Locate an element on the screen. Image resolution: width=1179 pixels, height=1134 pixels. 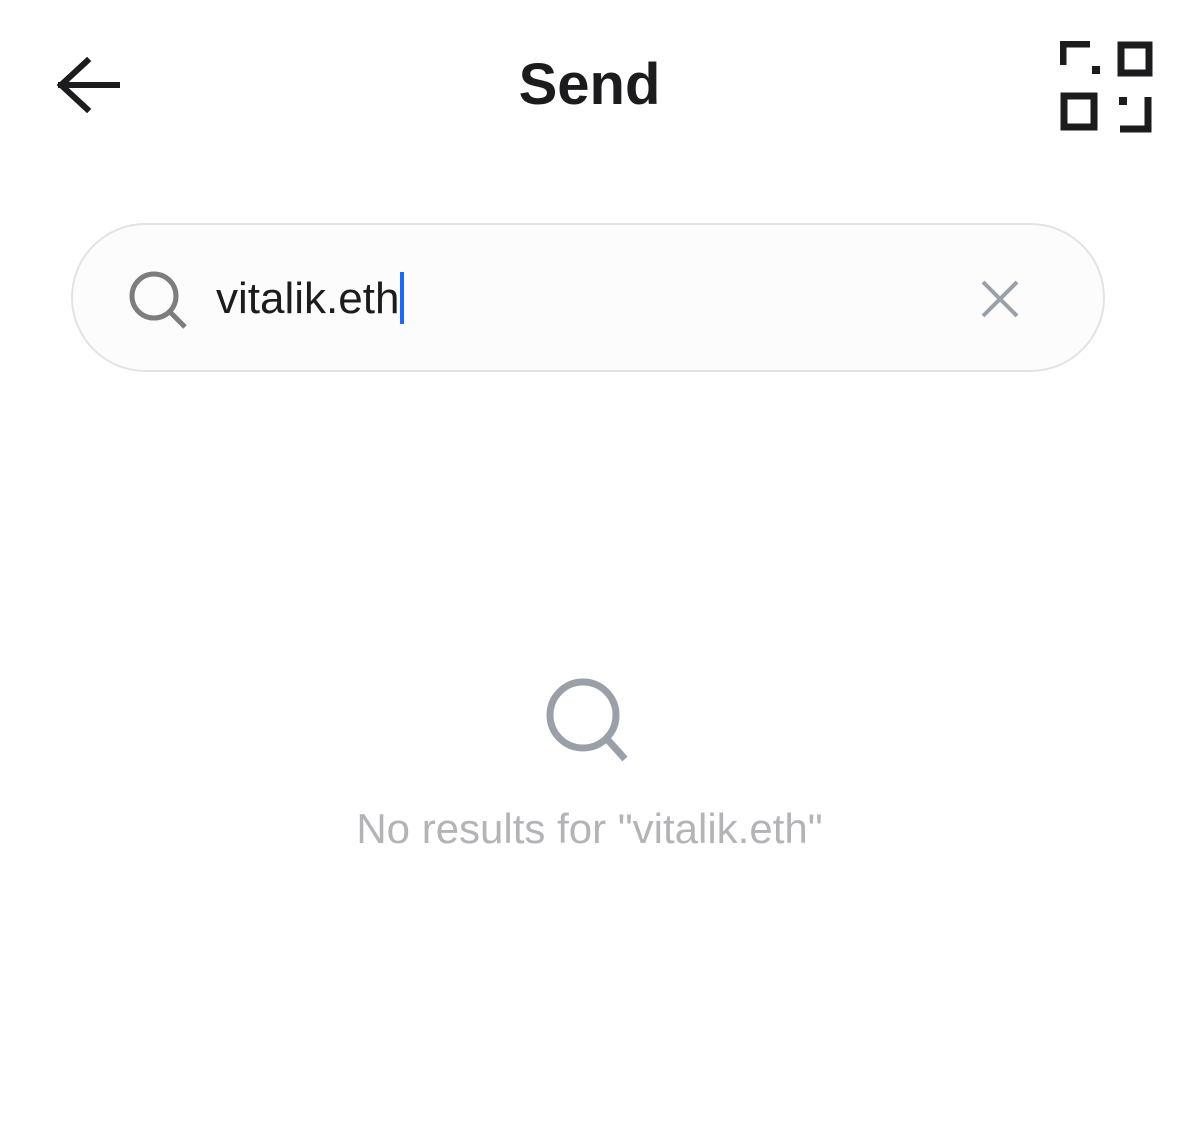
search-input: vitalik.eth is located at coordinates (310, 299).